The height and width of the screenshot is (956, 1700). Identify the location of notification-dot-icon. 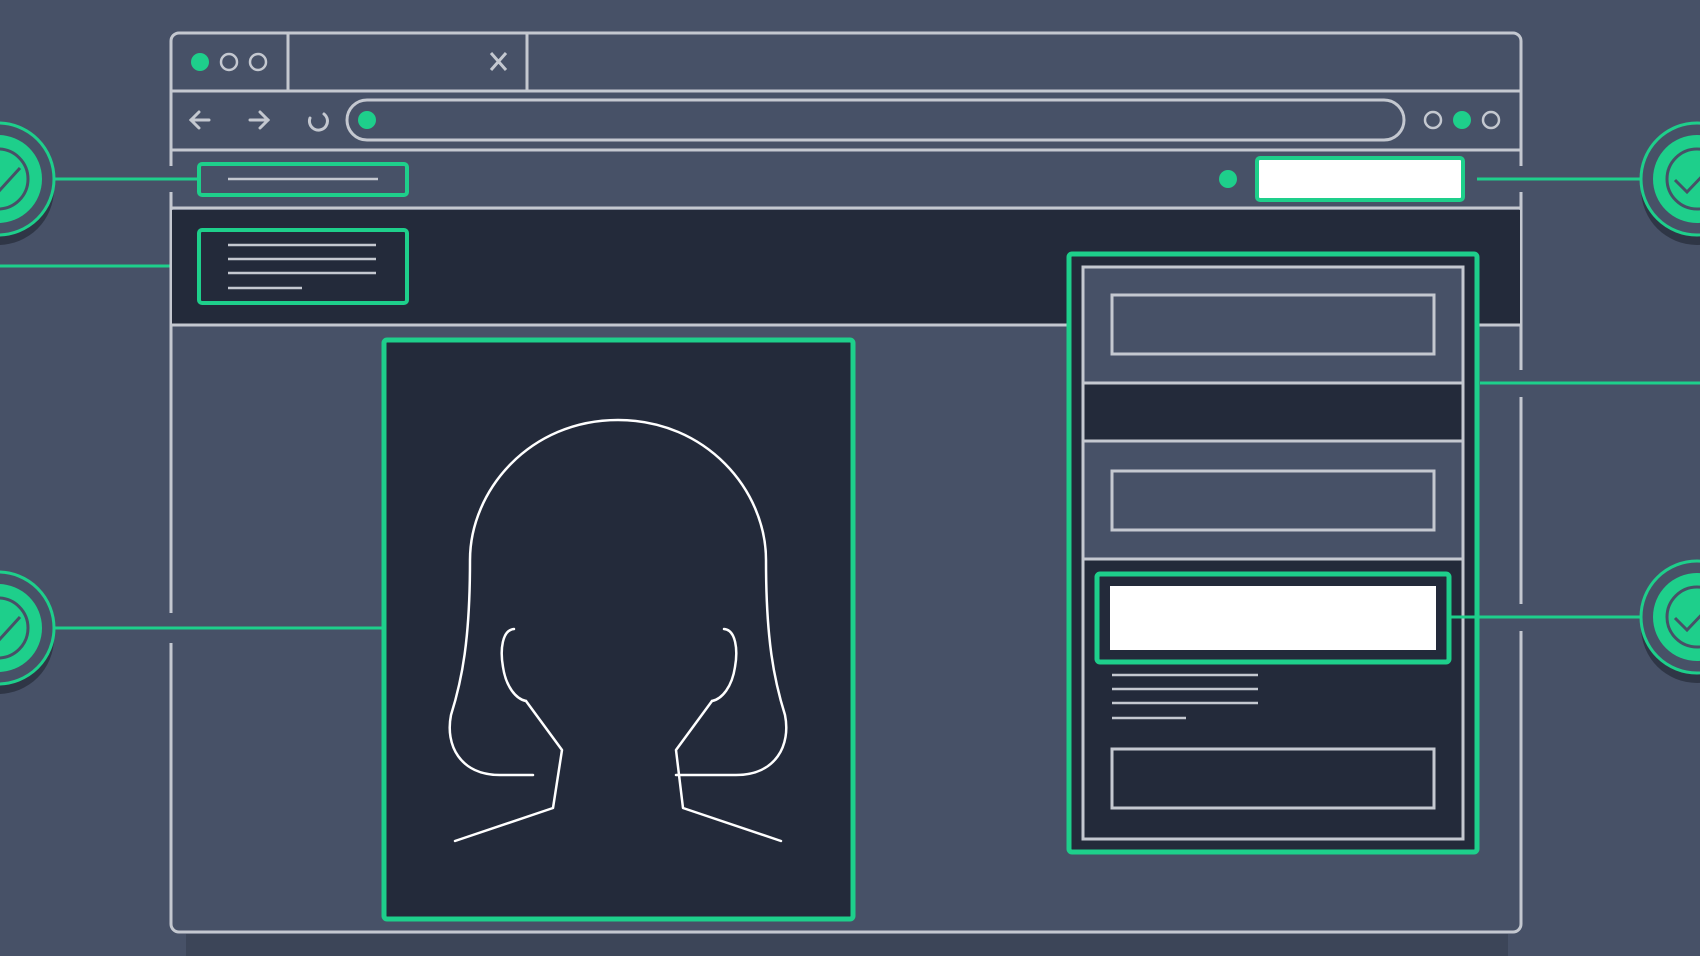
(1228, 179).